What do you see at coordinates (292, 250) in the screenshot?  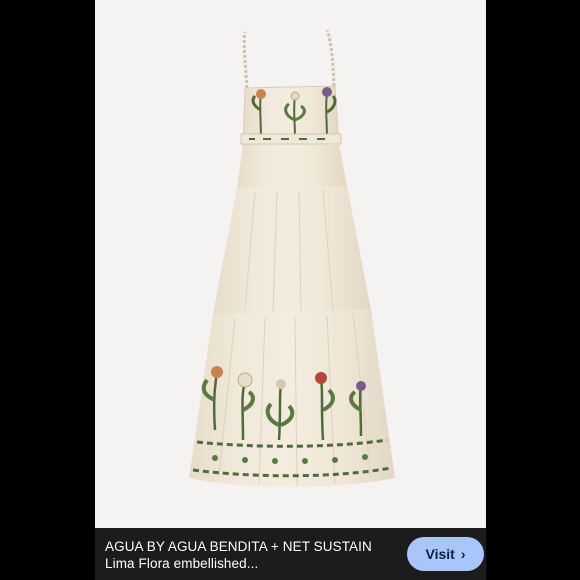 I see `dress-tier-upper` at bounding box center [292, 250].